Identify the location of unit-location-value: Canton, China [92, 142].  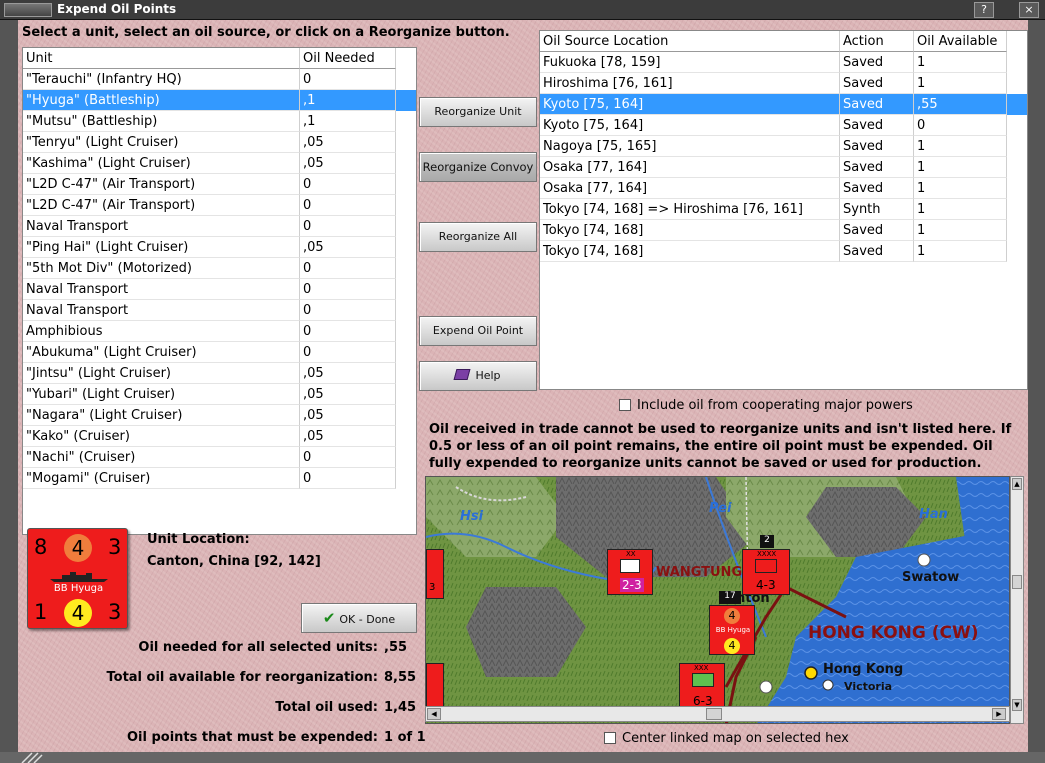
(234, 561).